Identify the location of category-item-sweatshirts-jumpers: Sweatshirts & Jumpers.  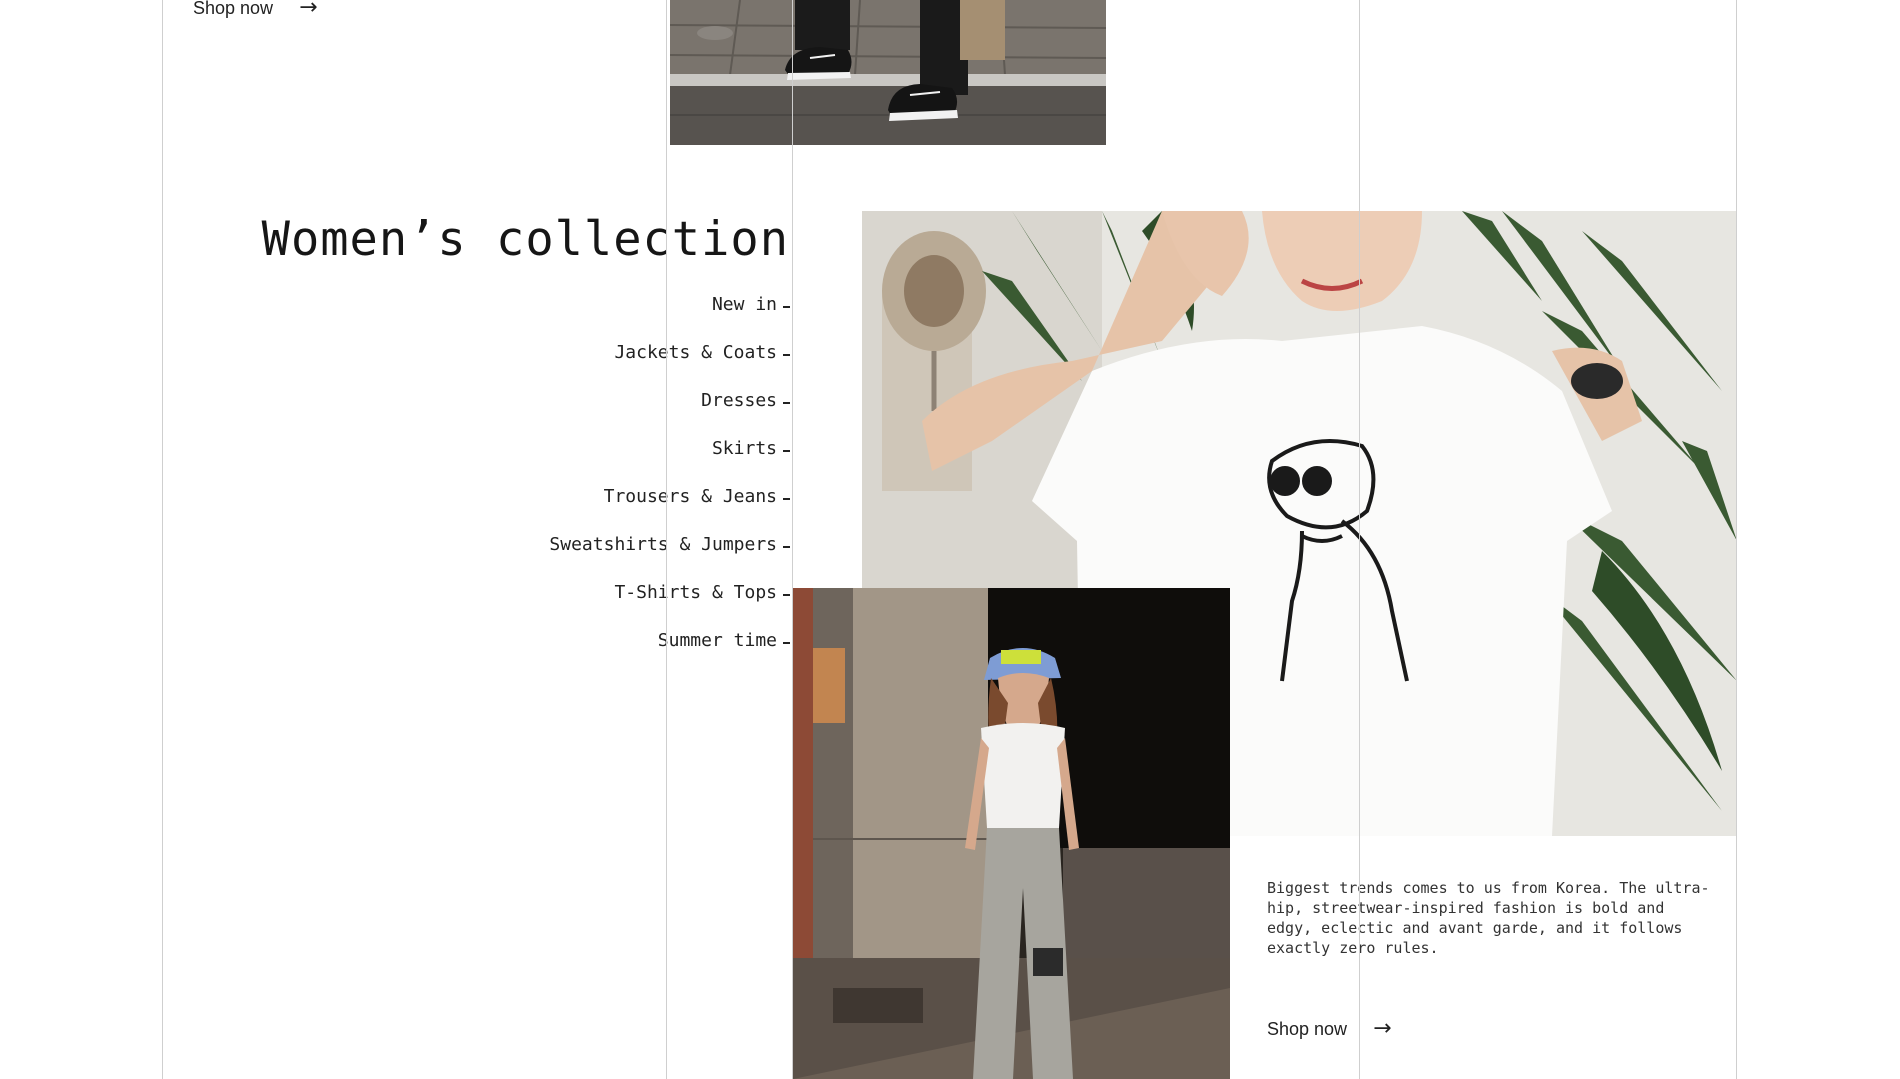
(669, 558).